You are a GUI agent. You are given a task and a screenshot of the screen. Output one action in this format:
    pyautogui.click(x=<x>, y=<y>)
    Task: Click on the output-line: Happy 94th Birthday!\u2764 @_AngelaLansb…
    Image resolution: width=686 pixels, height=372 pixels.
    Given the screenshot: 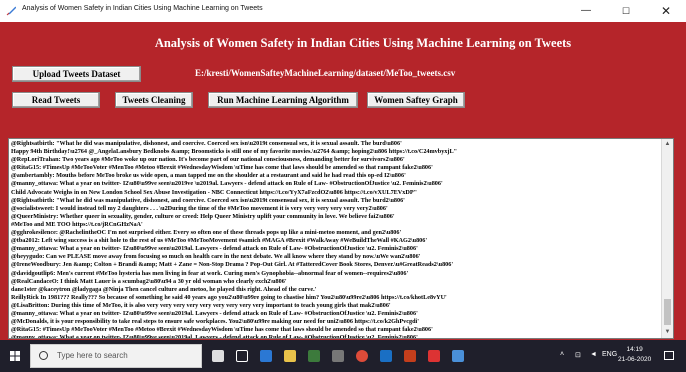 What is the action you would take?
    pyautogui.click(x=234, y=152)
    